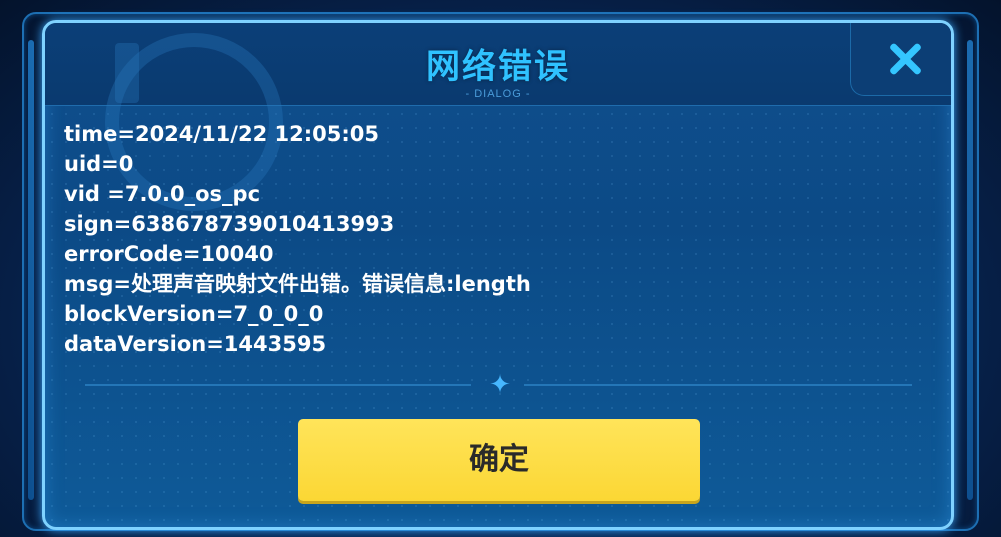 This screenshot has height=537, width=1001. What do you see at coordinates (500, 385) in the screenshot?
I see `four-point-star-icon: ✦` at bounding box center [500, 385].